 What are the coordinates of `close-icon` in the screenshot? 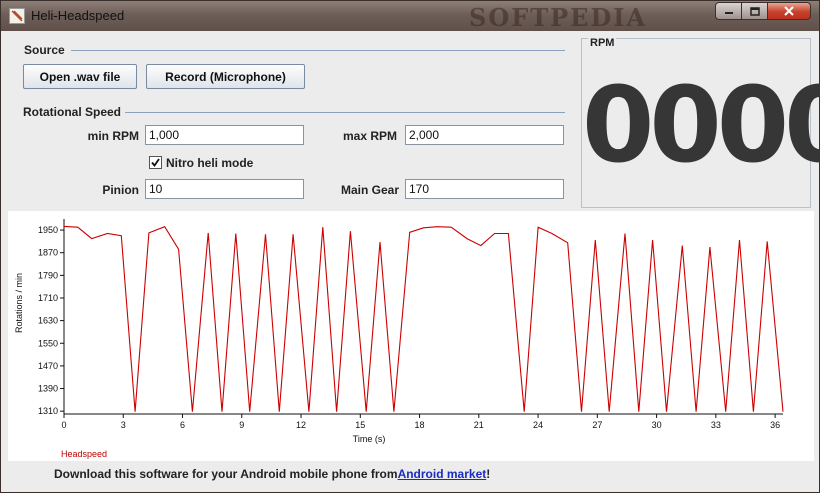 It's located at (789, 11).